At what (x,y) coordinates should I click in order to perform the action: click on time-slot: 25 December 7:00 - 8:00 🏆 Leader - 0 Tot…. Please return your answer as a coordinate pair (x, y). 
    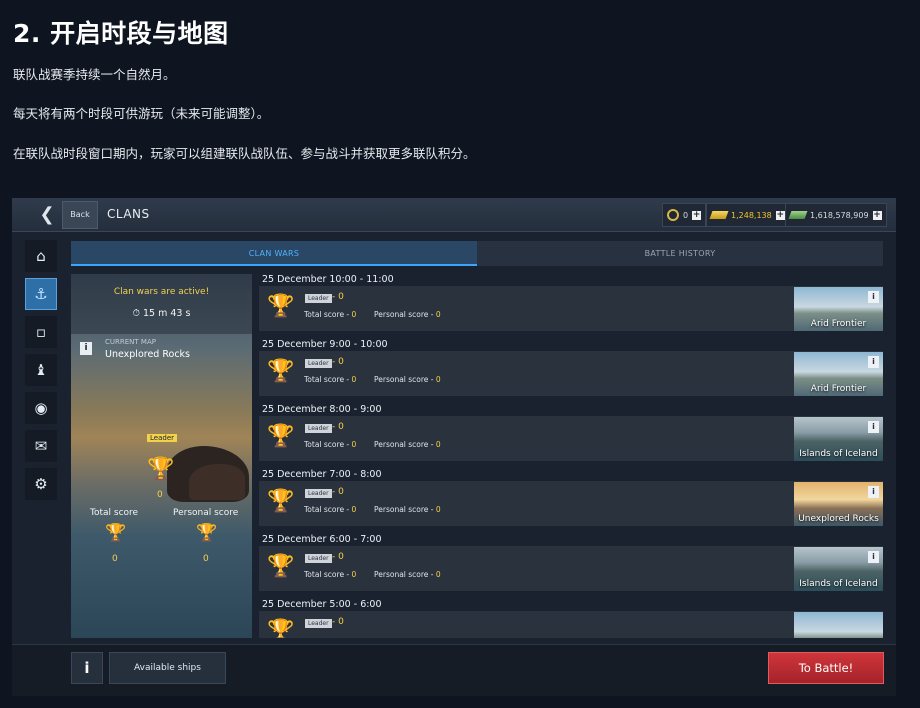
    Looking at the image, I should click on (571, 501).